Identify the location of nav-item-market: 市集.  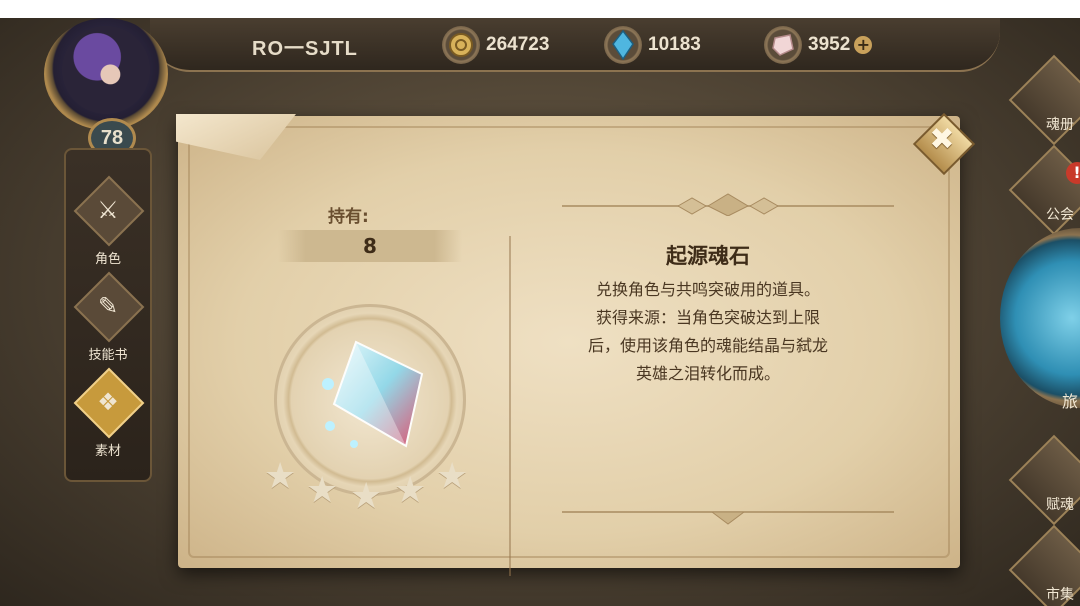
(1044, 565).